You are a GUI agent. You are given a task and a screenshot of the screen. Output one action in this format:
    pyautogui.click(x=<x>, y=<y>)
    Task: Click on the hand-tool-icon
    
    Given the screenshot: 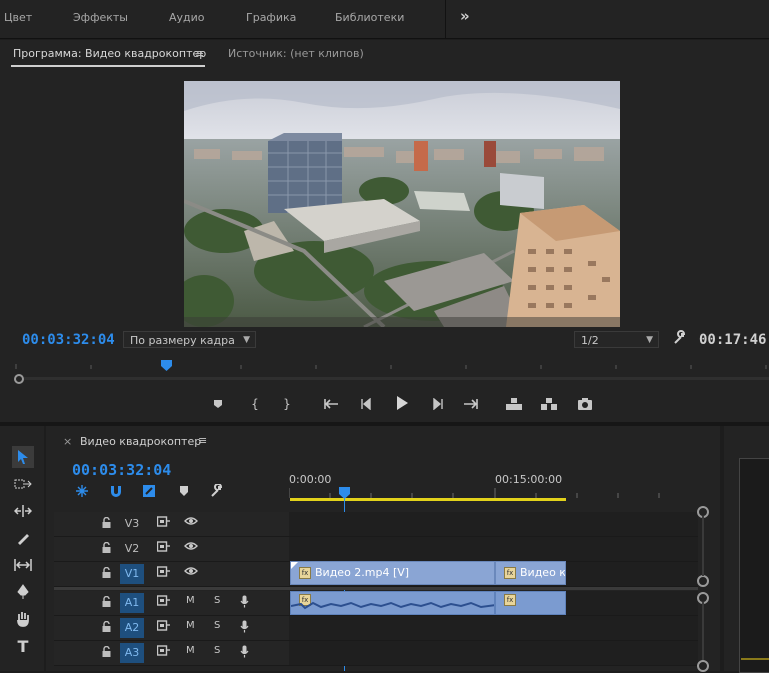 What is the action you would take?
    pyautogui.click(x=23, y=619)
    